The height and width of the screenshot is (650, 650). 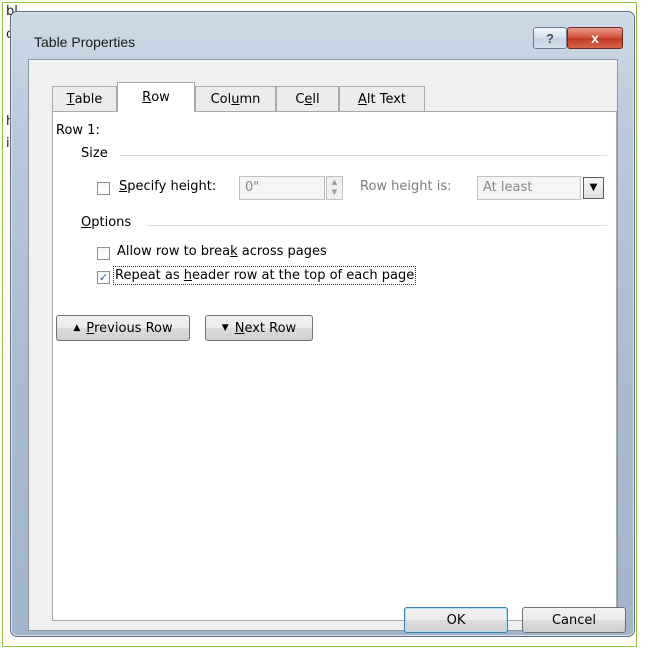 I want to click on tab-row-label: ow, so click(x=160, y=97).